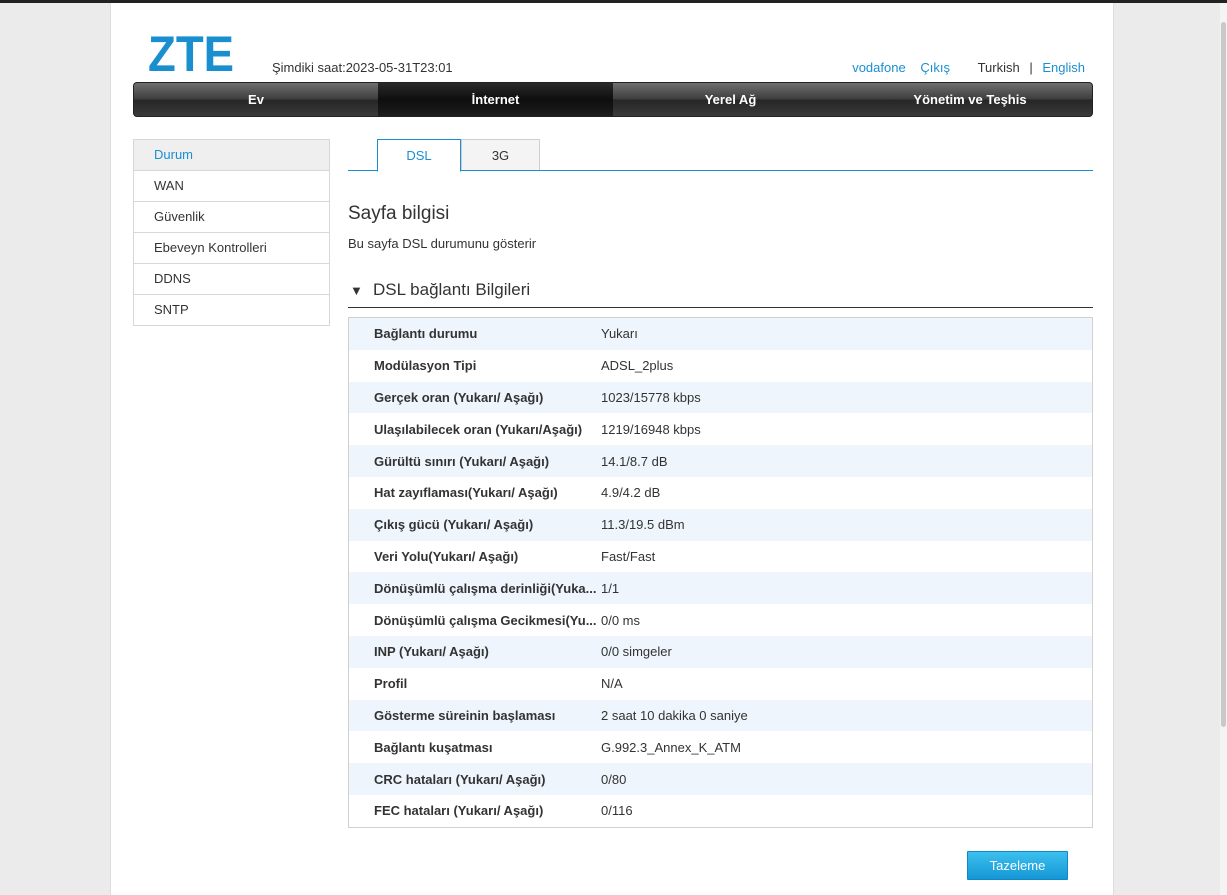 This screenshot has height=895, width=1227. I want to click on row-label: FEC hataları (Yukarı/ Aşağı), so click(459, 811).